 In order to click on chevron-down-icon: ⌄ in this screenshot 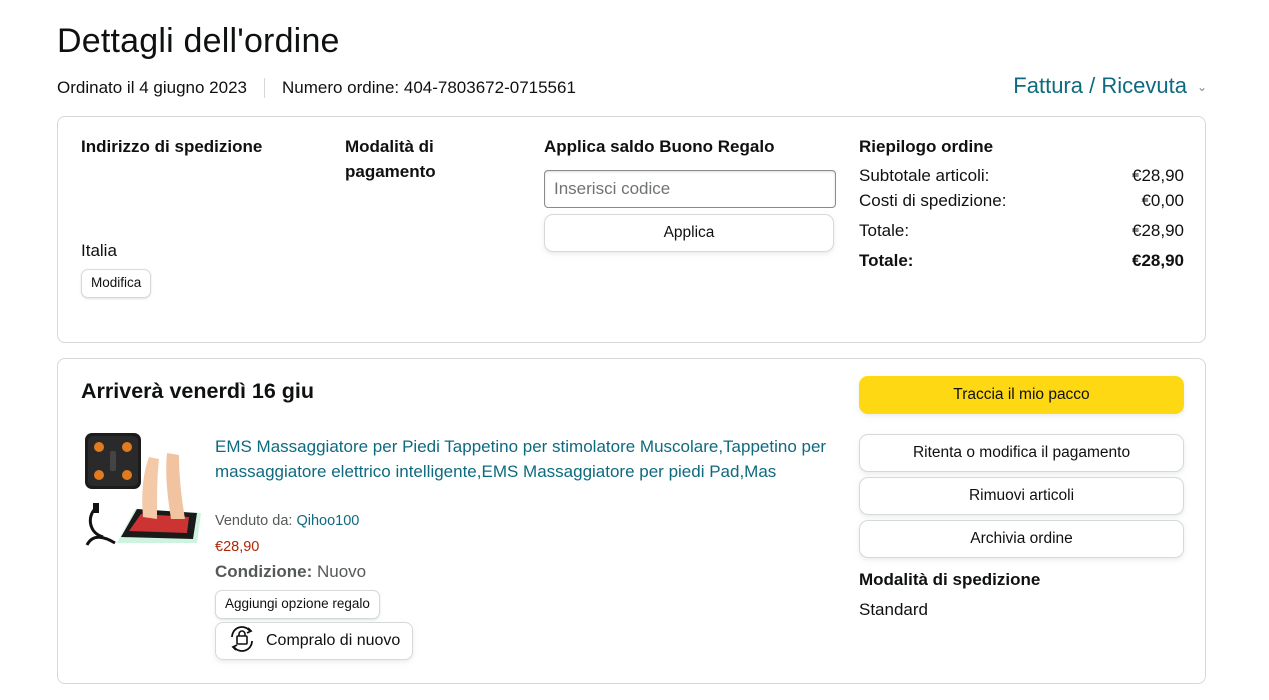, I will do `click(1201, 87)`.